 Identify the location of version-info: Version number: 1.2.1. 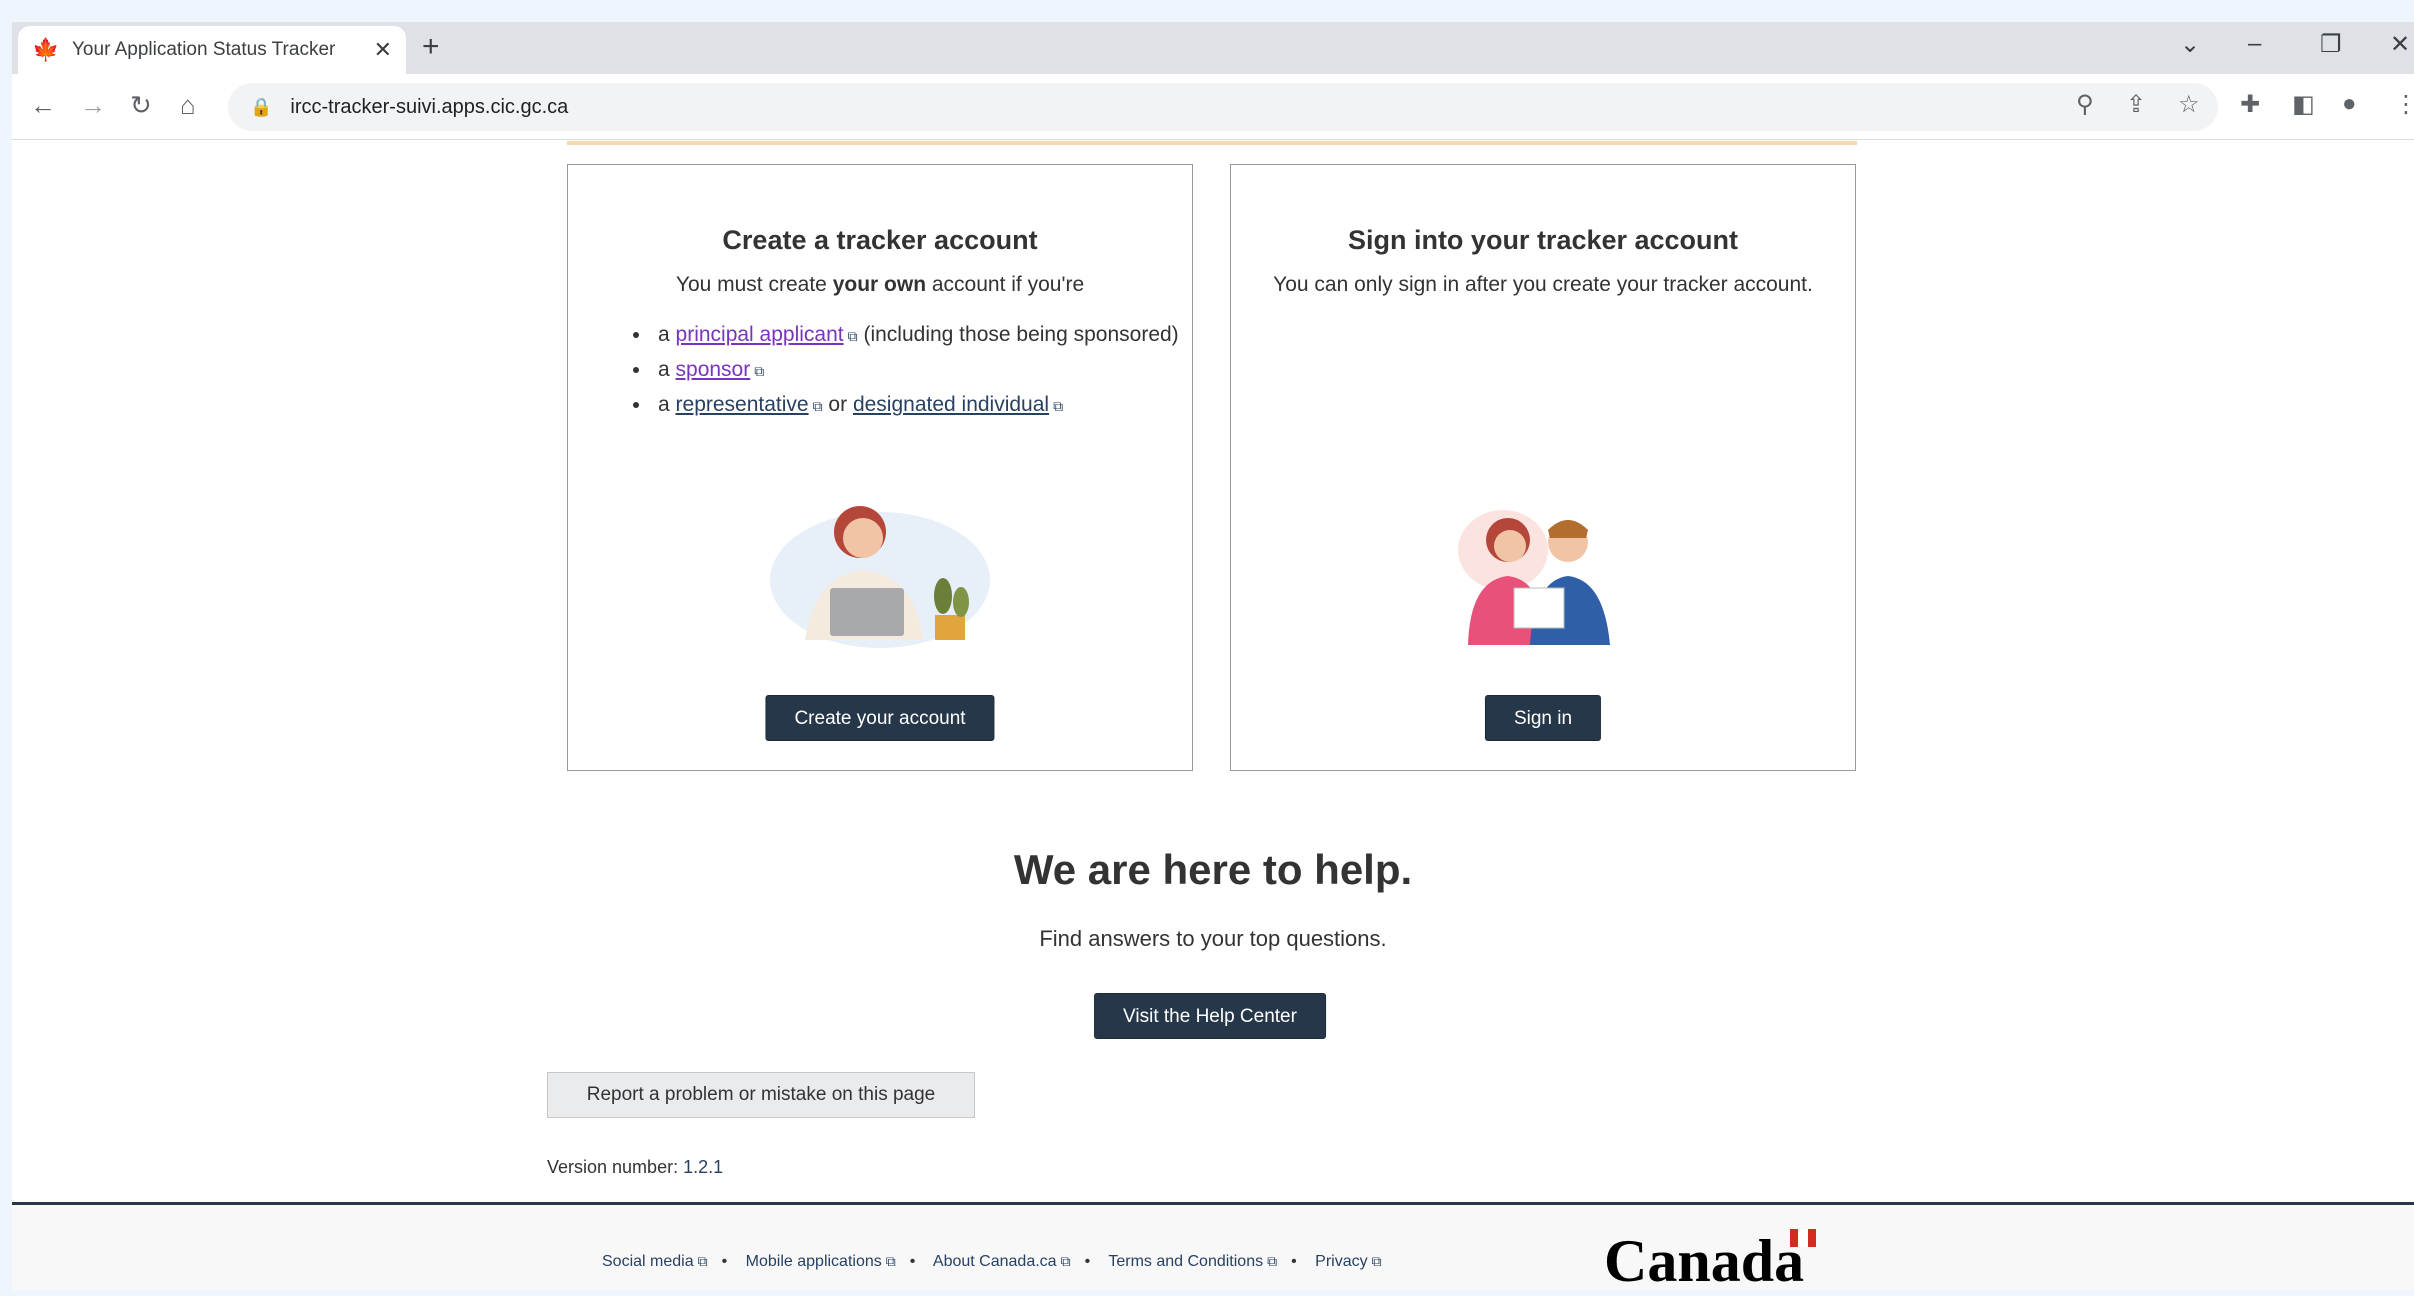
(635, 1167).